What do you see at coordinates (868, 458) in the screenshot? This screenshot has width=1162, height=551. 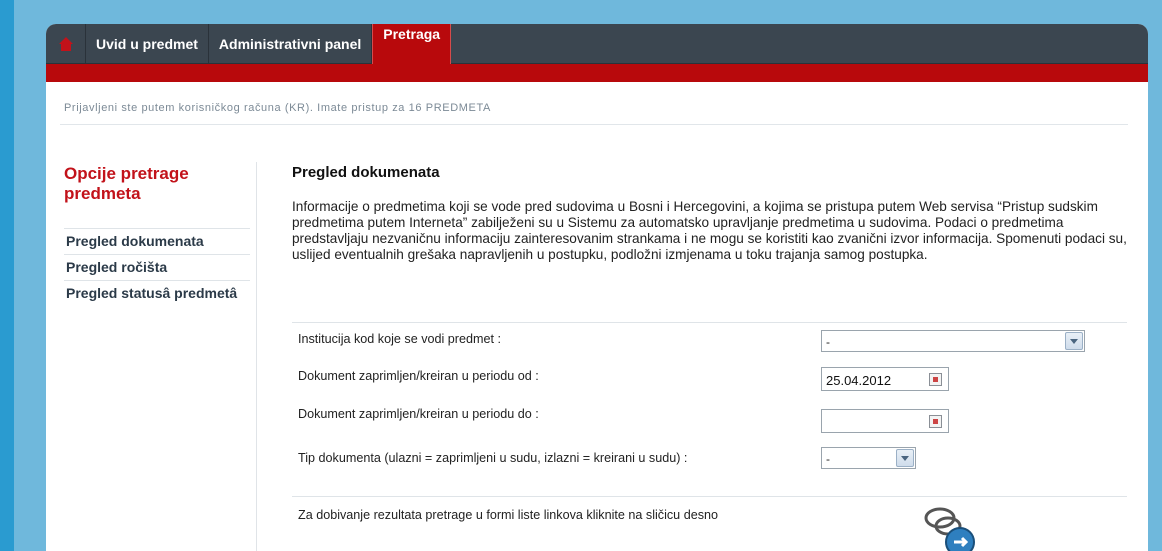 I see `doc-type-select: -` at bounding box center [868, 458].